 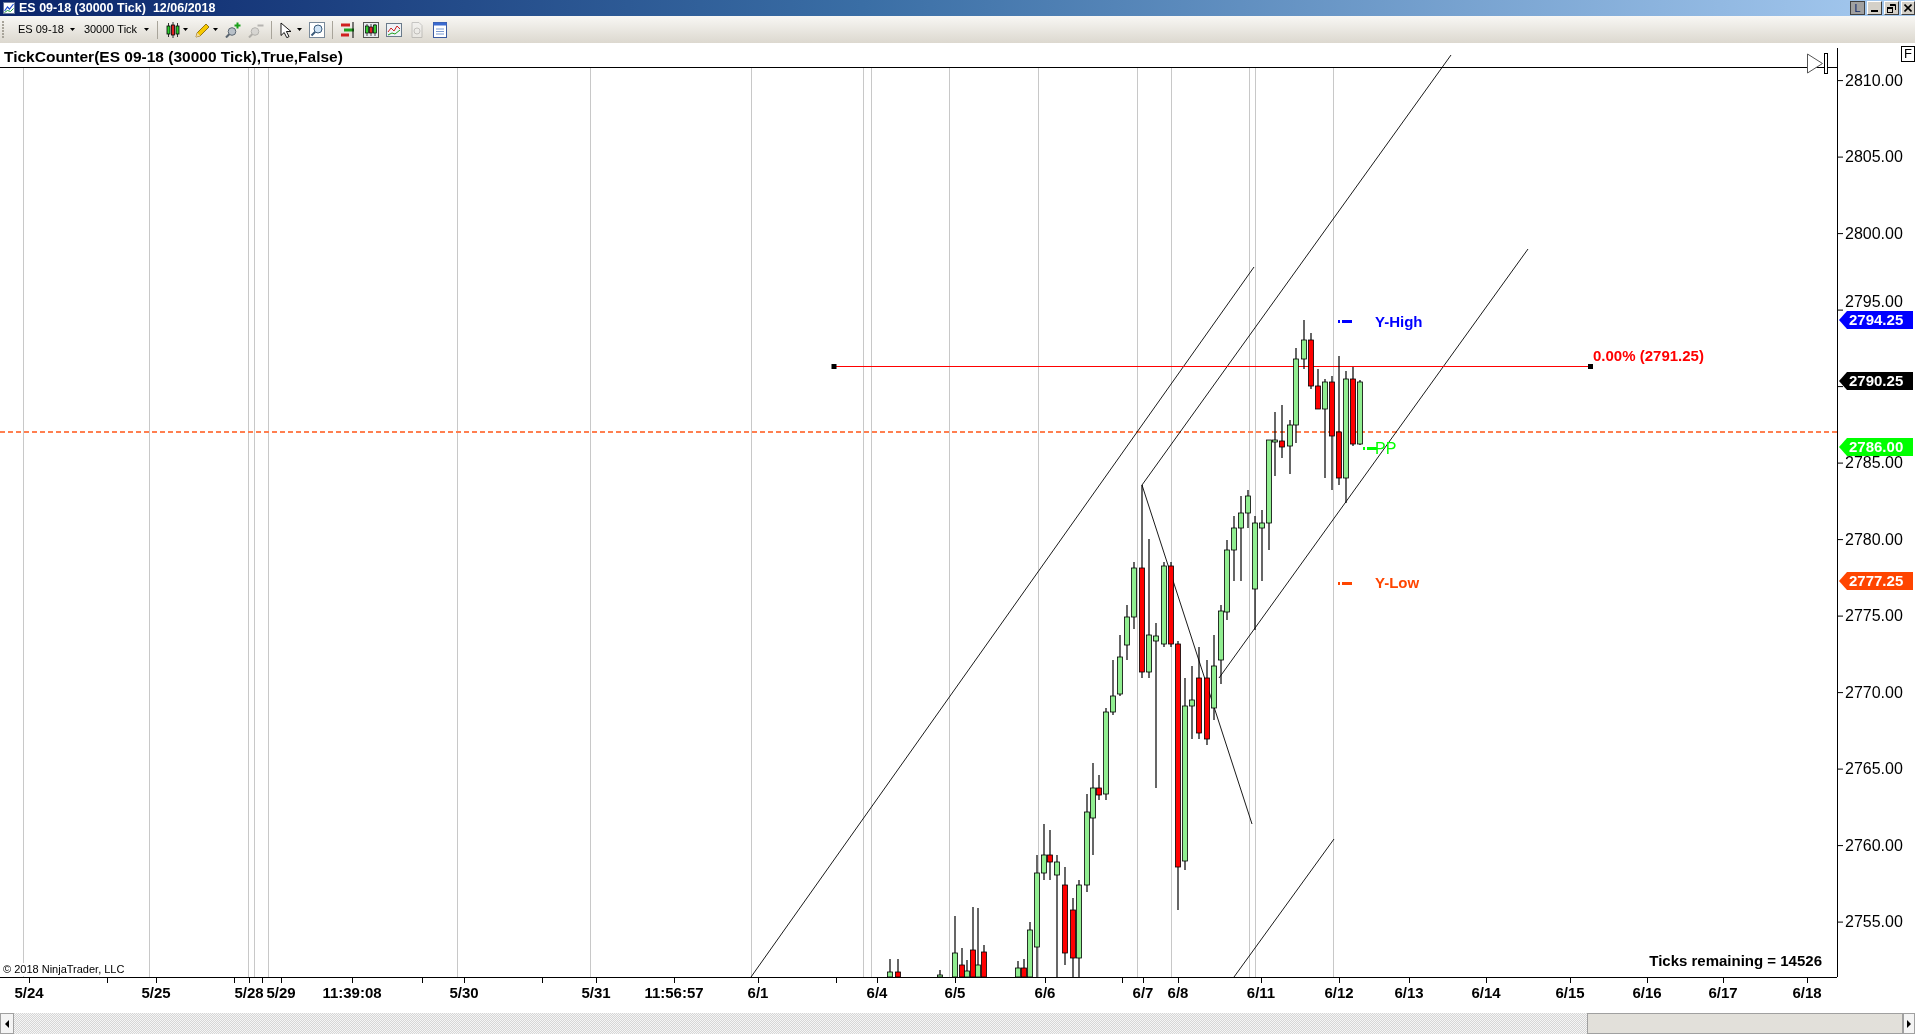 What do you see at coordinates (371, 29) in the screenshot?
I see `candlestick-chart-icon` at bounding box center [371, 29].